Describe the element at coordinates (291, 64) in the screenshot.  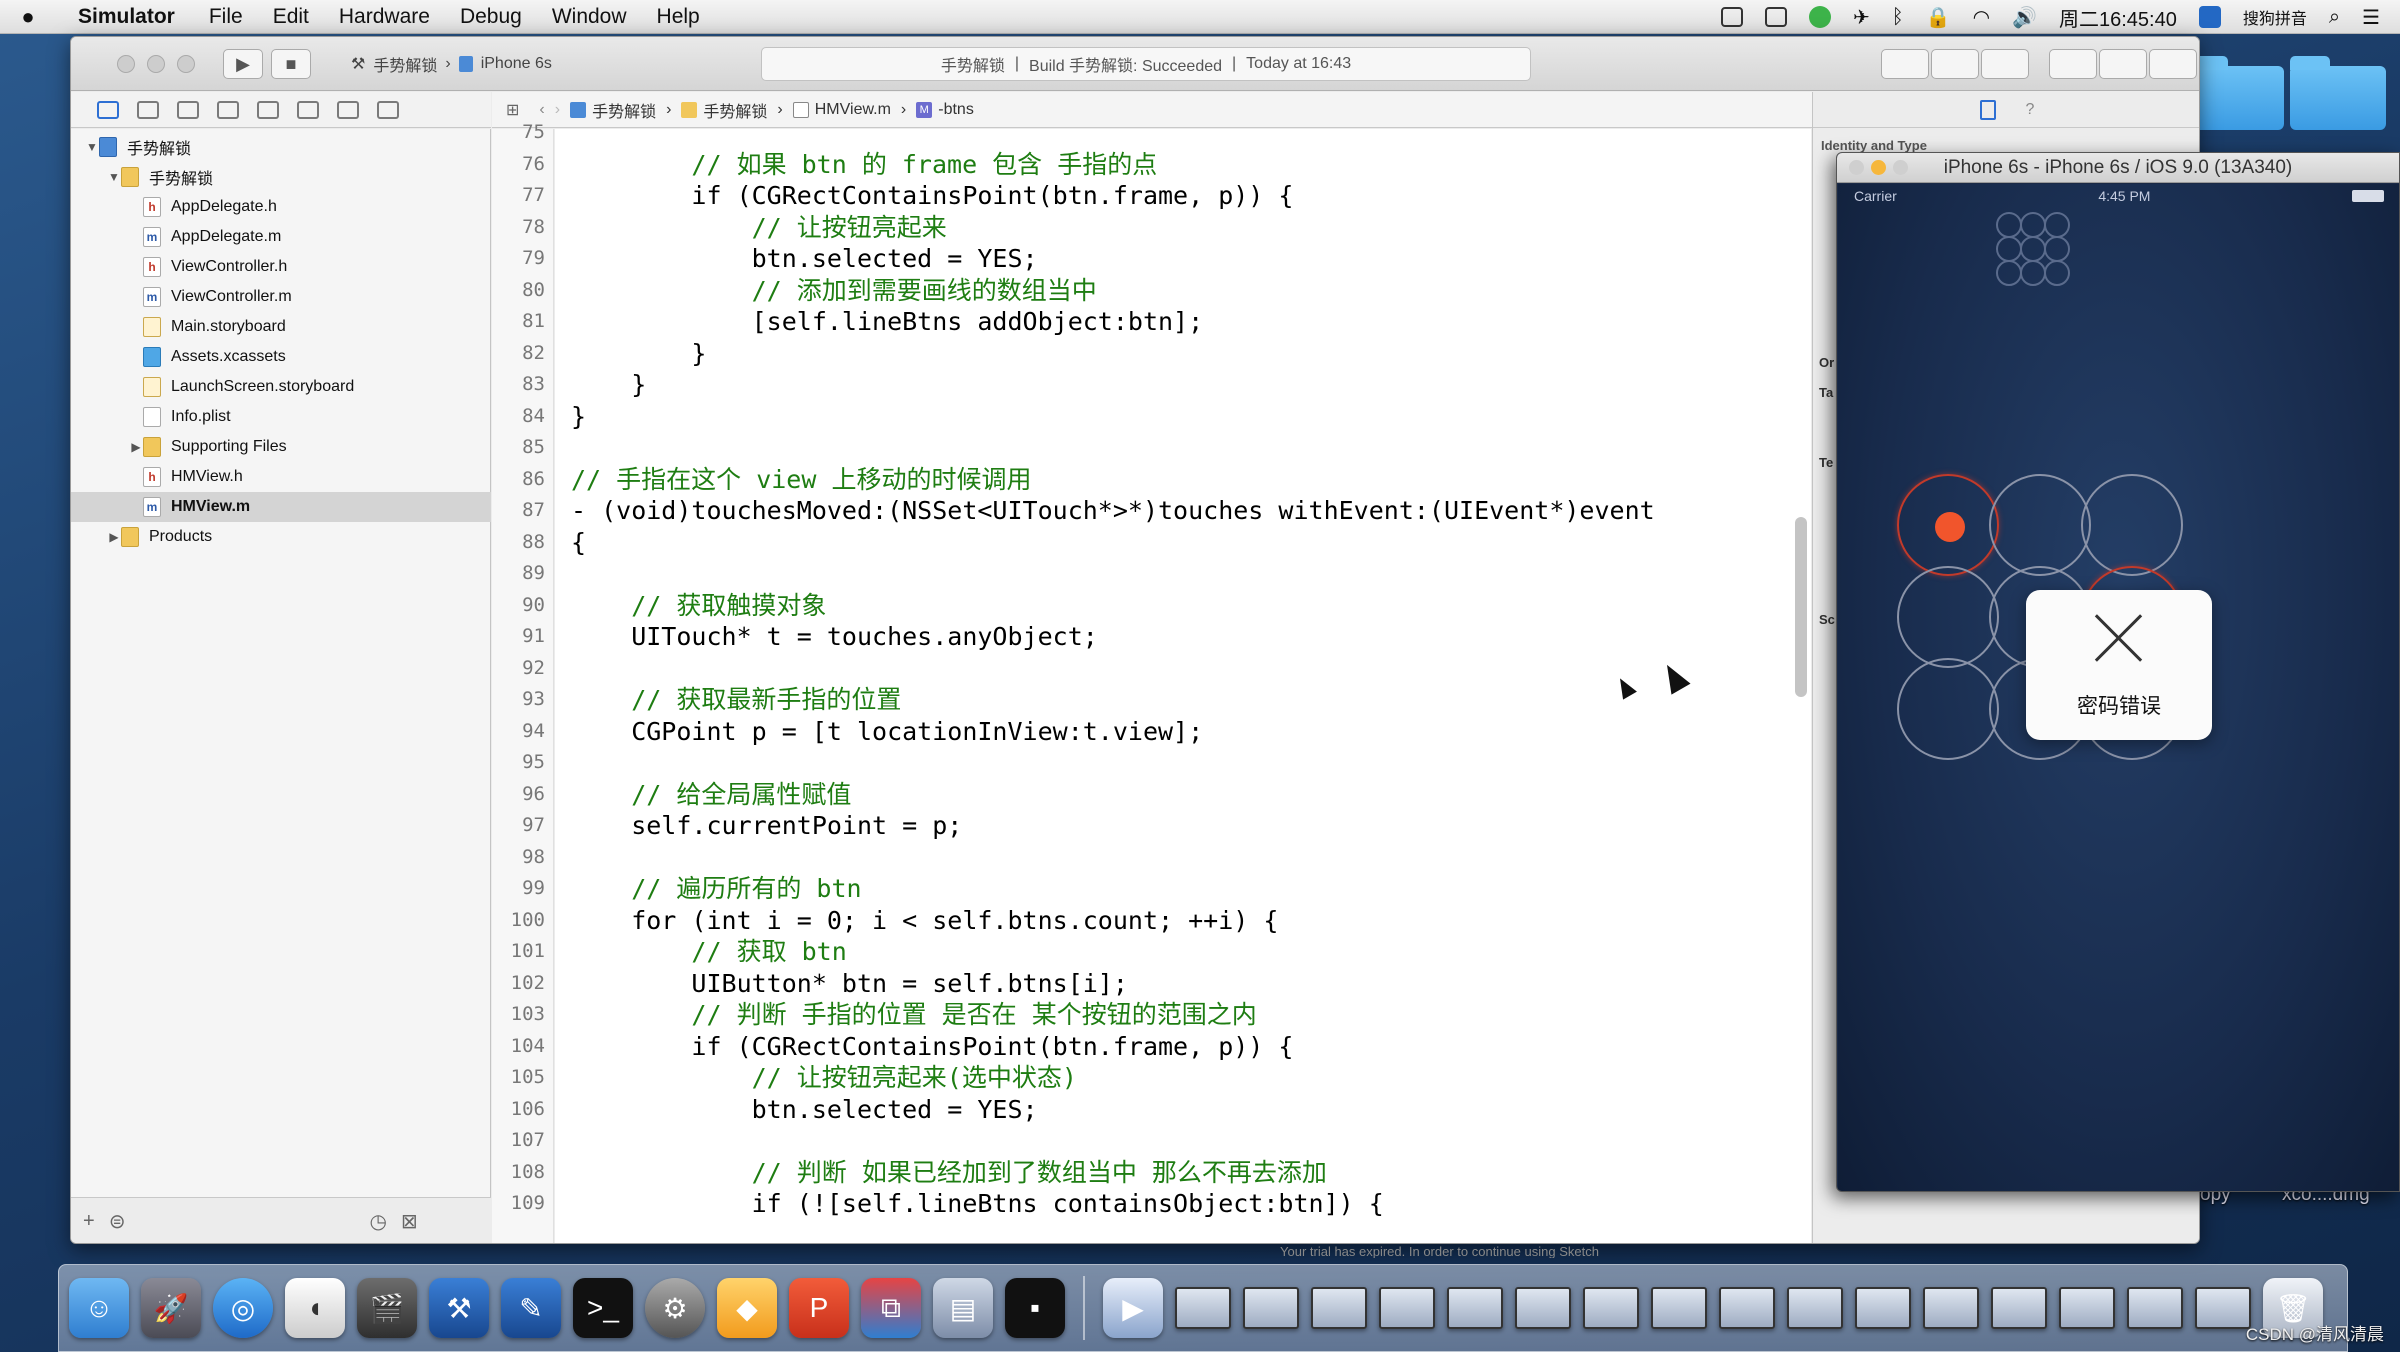
I see `stop-button: ■` at that location.